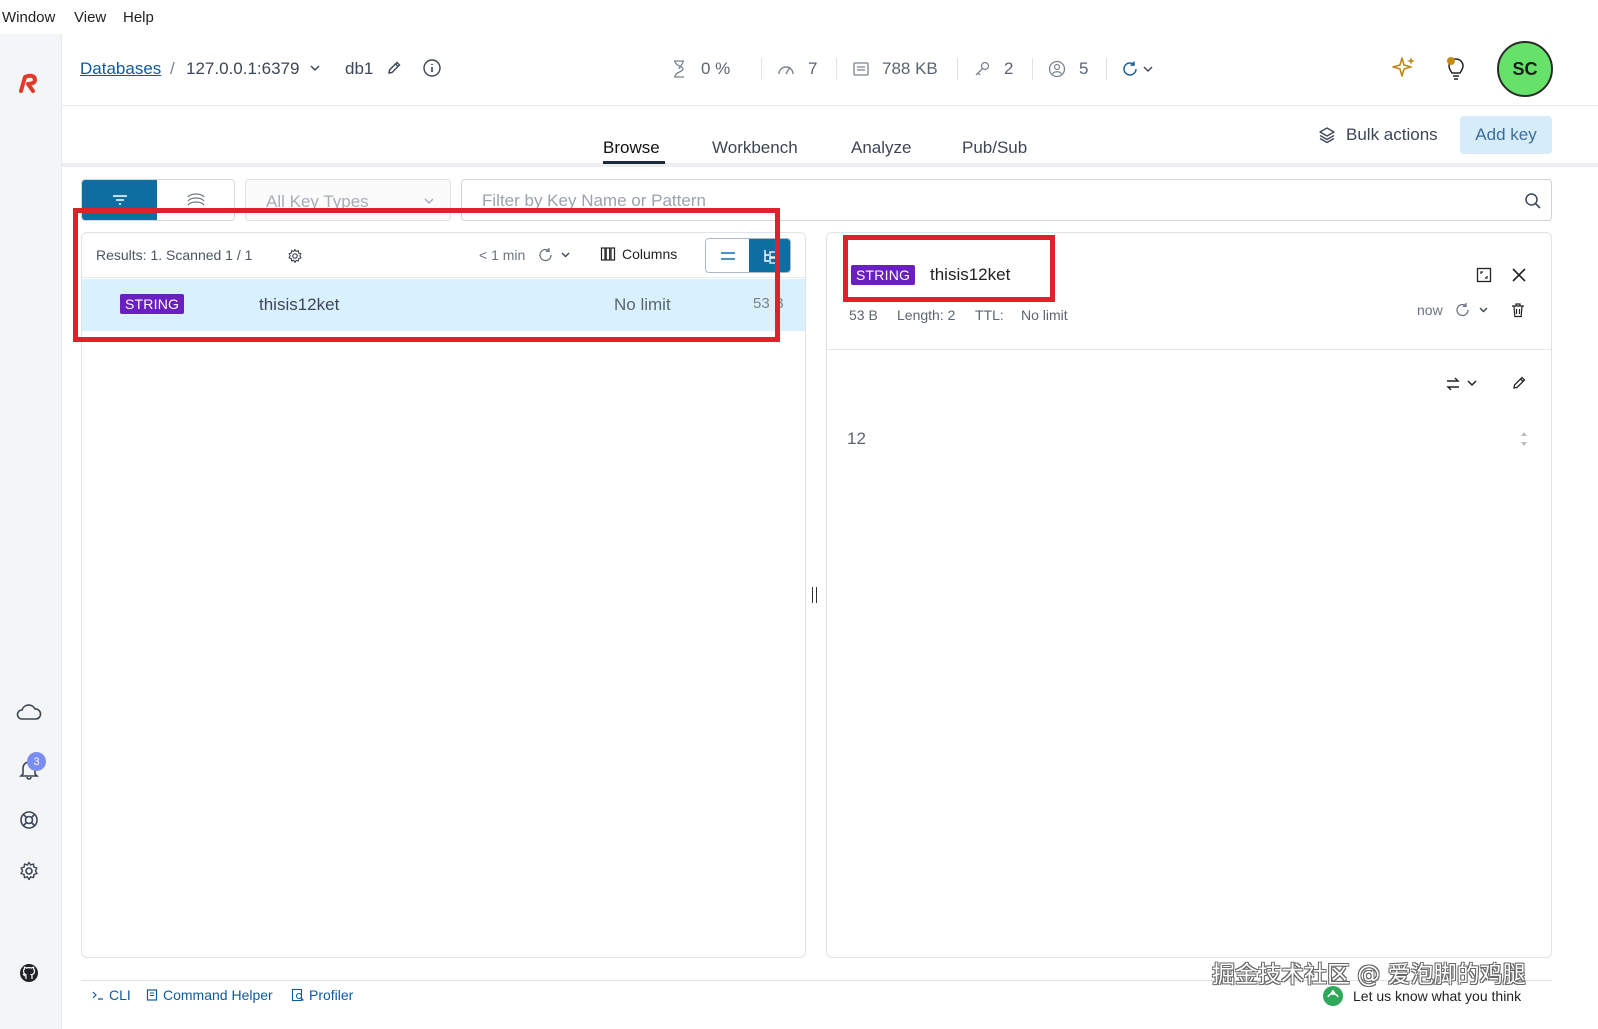 The image size is (1598, 1029). I want to click on refresh-icon, so click(1138, 69).